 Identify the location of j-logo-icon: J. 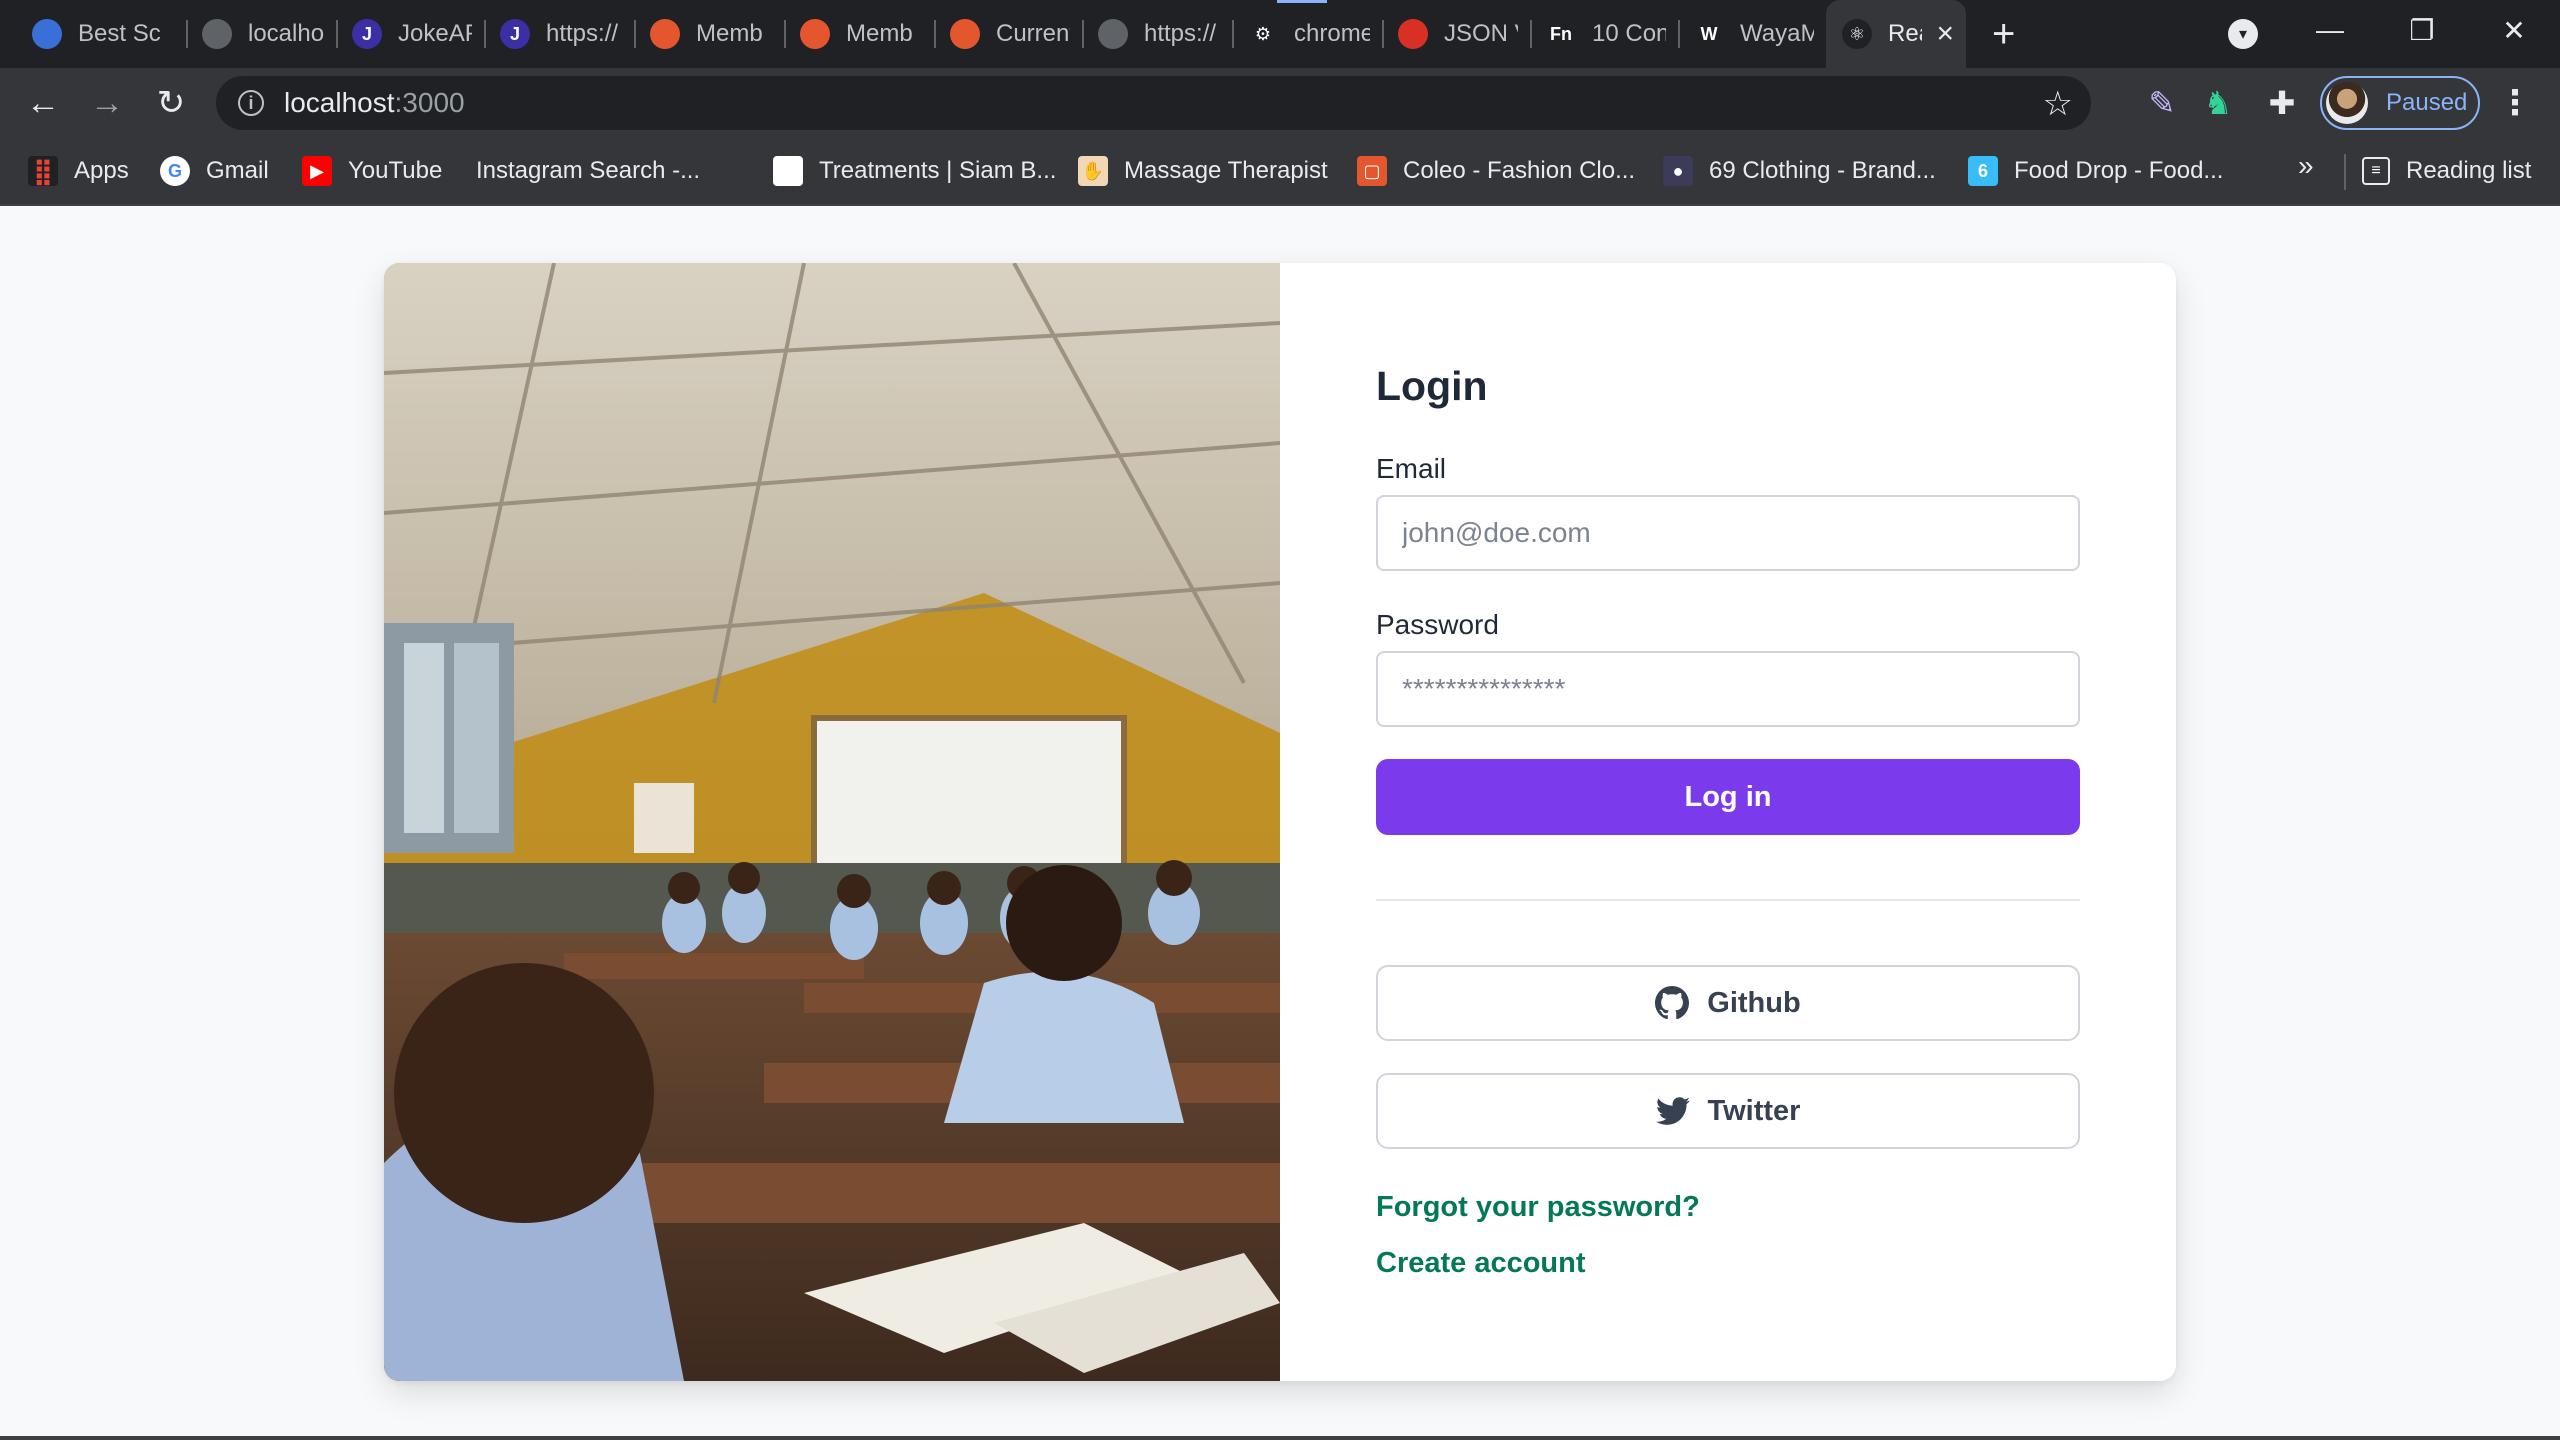
(515, 34).